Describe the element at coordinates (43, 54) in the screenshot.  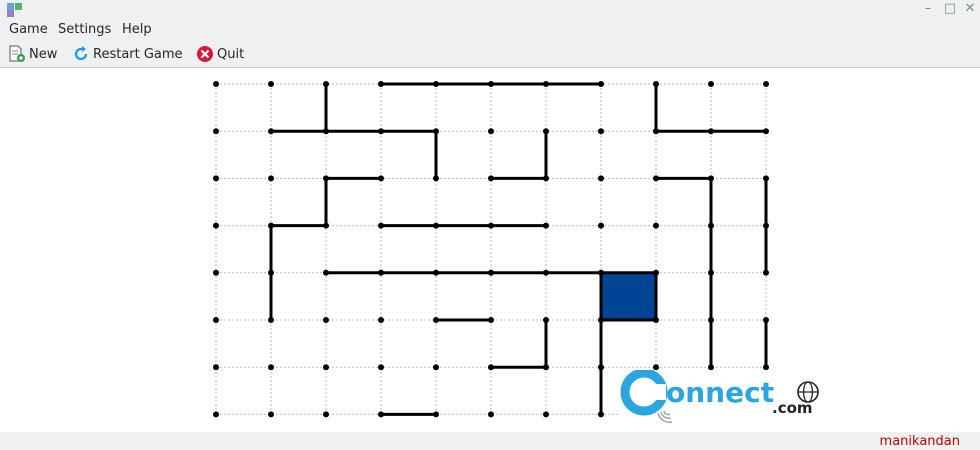
I see `new-game-label: New` at that location.